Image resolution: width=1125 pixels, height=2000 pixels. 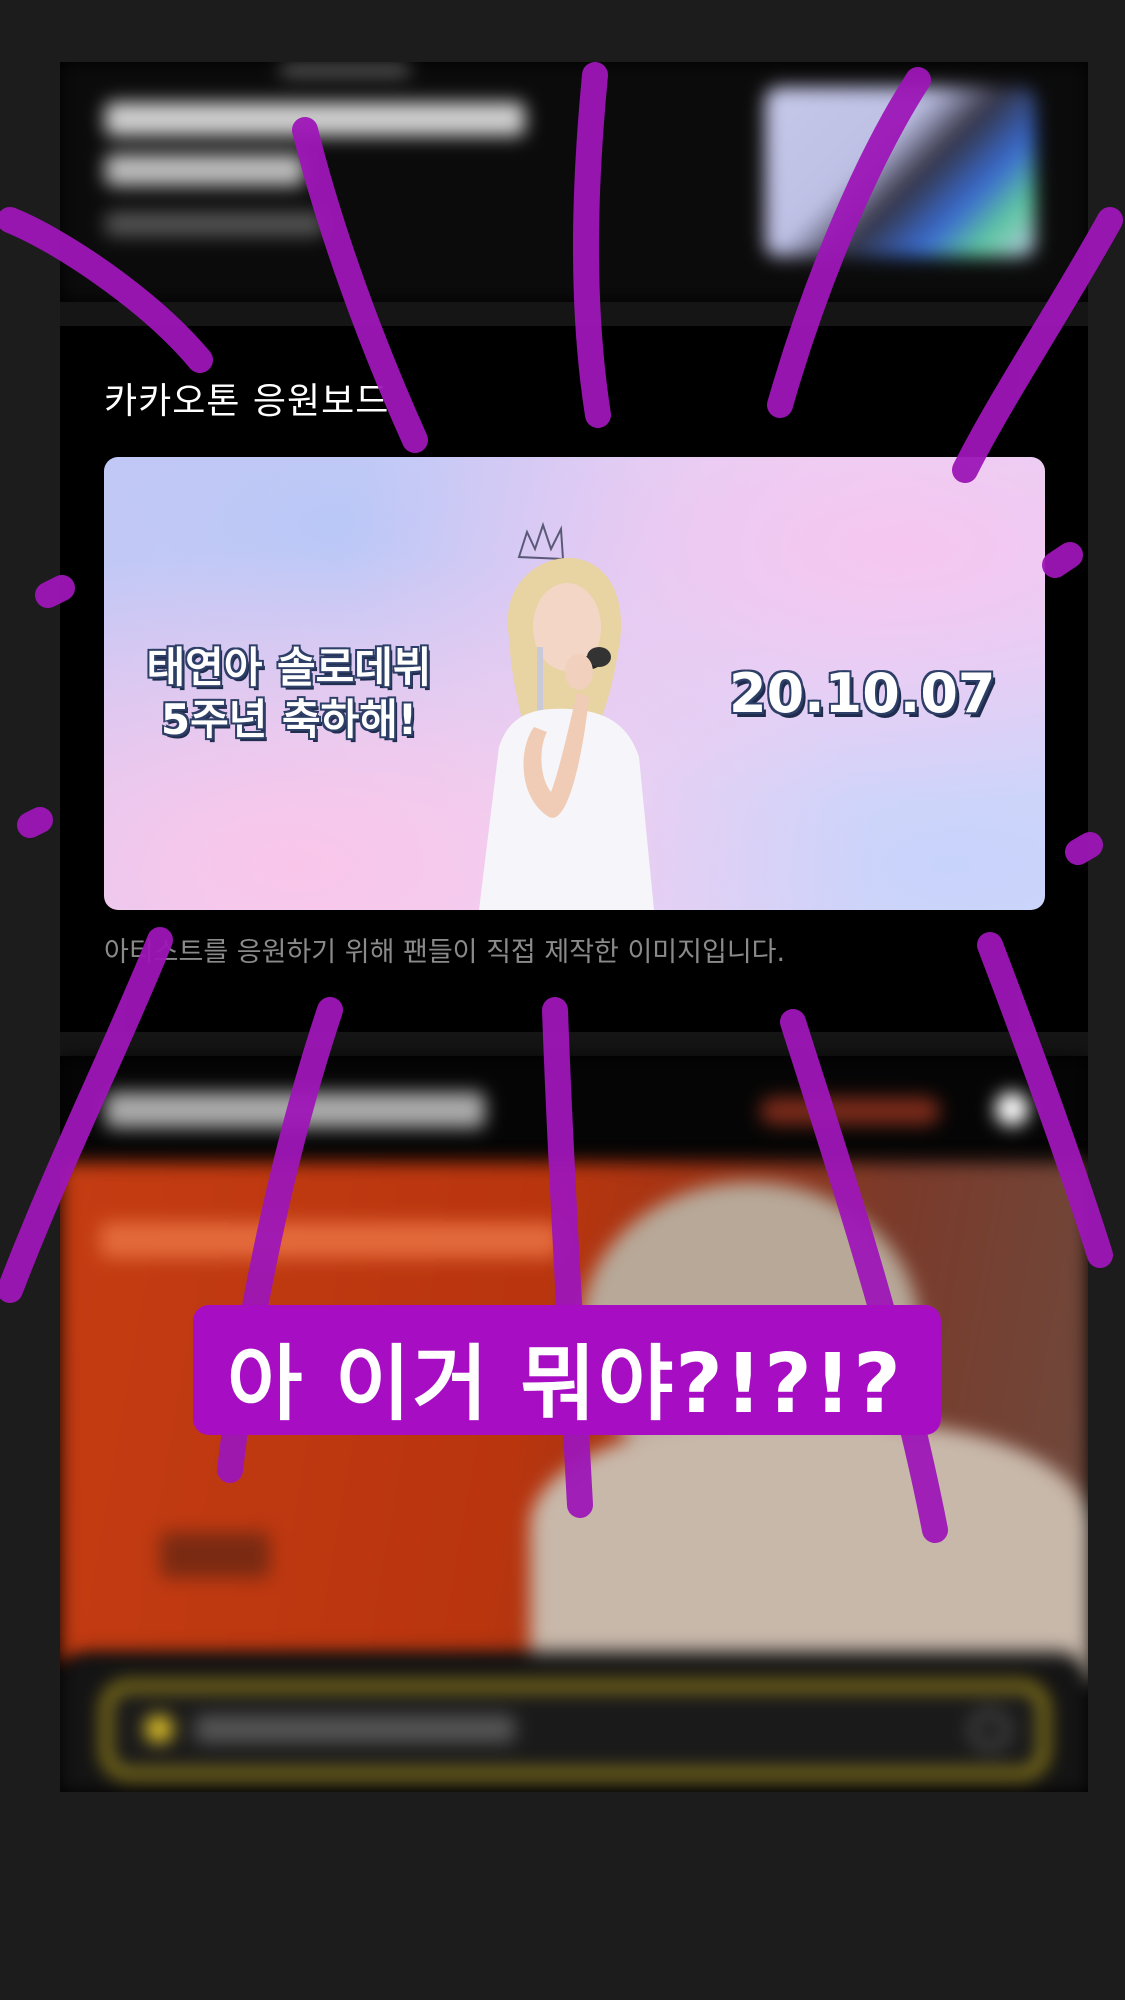 I want to click on article-thumbnail, so click(x=900, y=172).